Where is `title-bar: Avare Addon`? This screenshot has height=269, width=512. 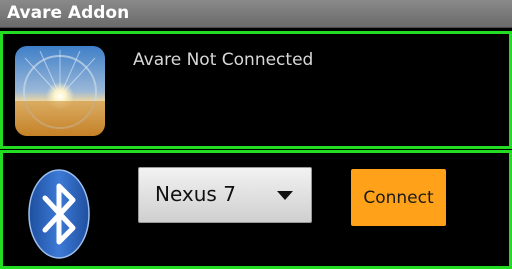 title-bar: Avare Addon is located at coordinates (256, 14).